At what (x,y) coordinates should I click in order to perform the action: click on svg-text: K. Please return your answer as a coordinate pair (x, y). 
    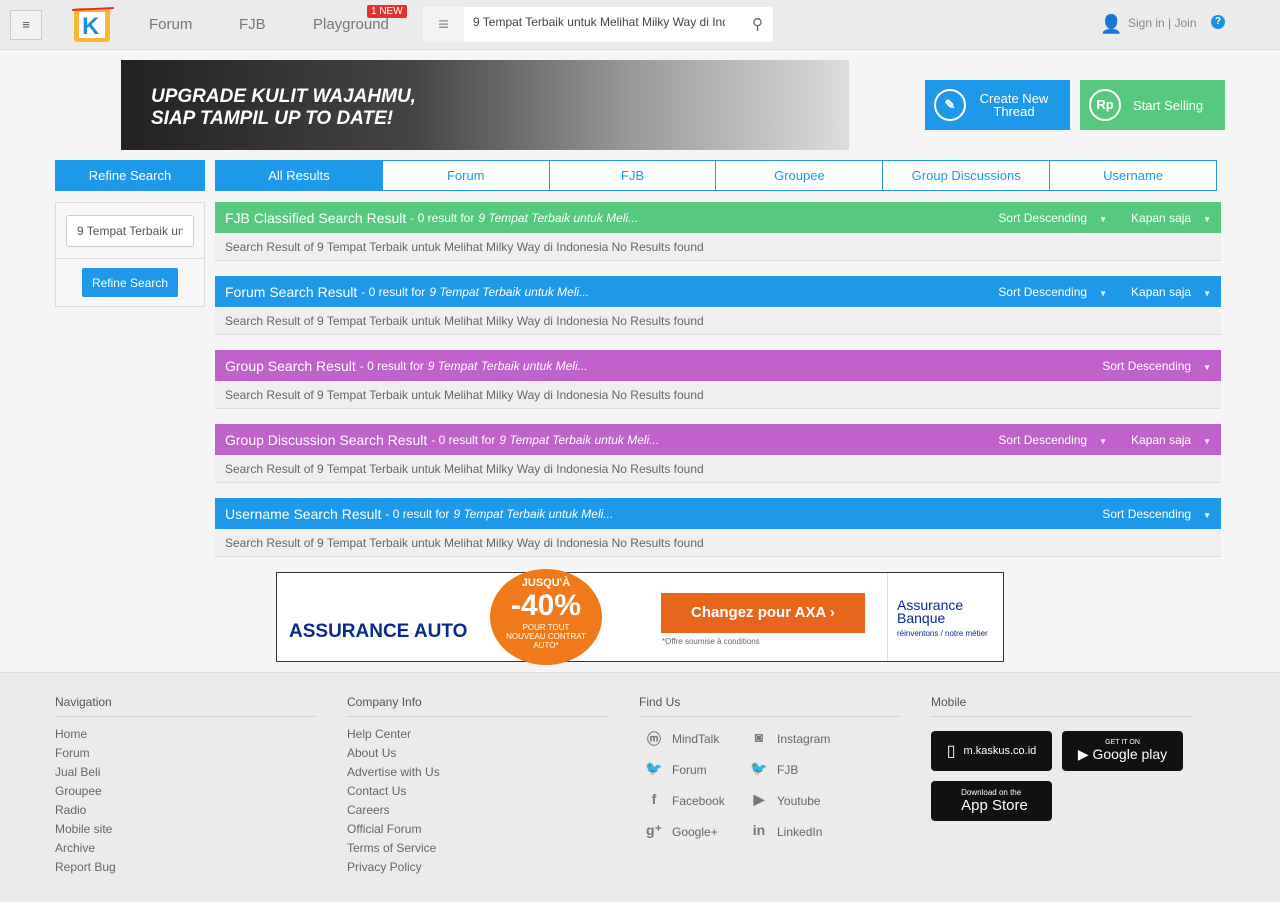
    Looking at the image, I should click on (91, 26).